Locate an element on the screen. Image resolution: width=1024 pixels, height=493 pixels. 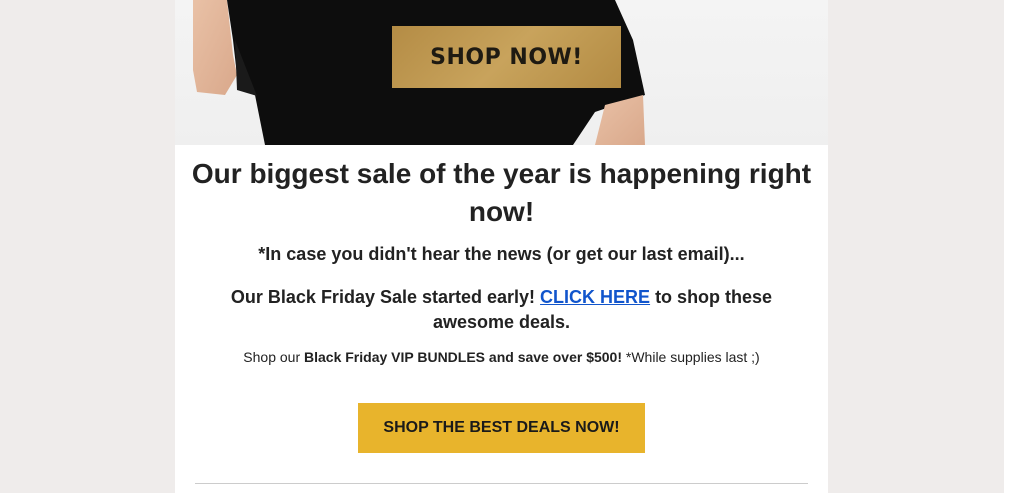
hero-shop-now-button: SHOP NOW! is located at coordinates (506, 57).